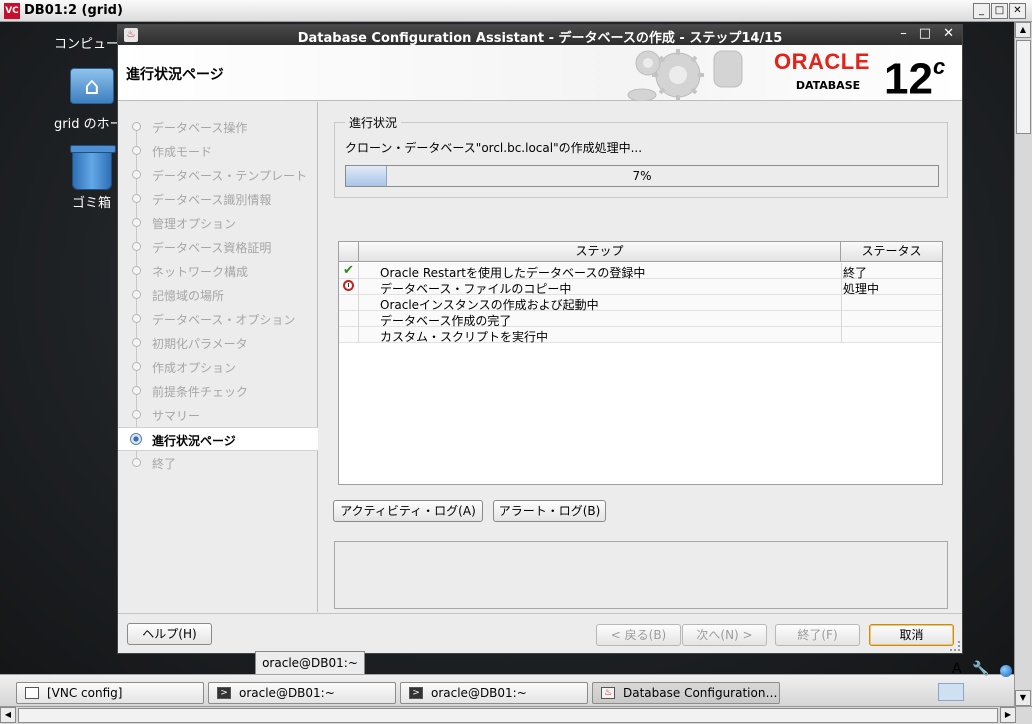 The image size is (1032, 724). What do you see at coordinates (224, 320) in the screenshot?
I see `nav-step-label: データベース・オプション` at bounding box center [224, 320].